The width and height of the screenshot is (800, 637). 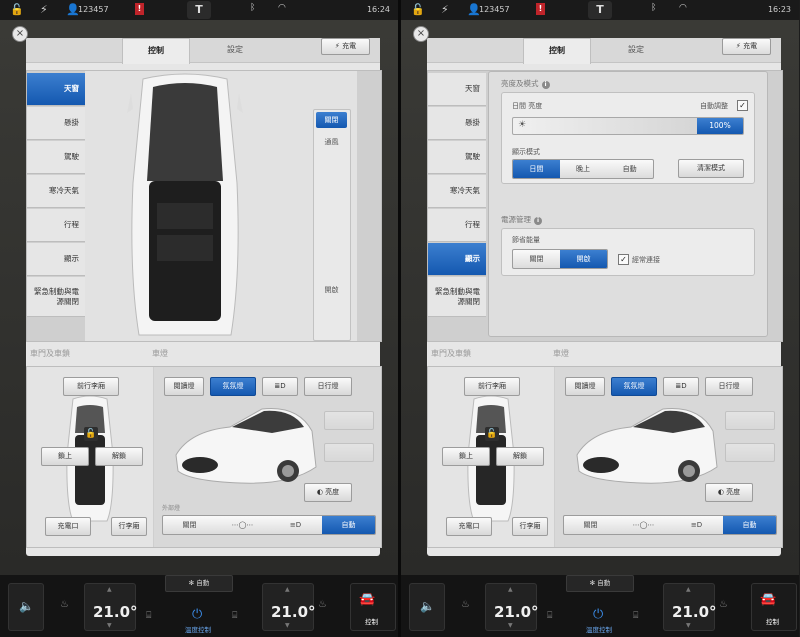 What do you see at coordinates (331, 142) in the screenshot?
I see `sunroof-vent-button: 通風` at bounding box center [331, 142].